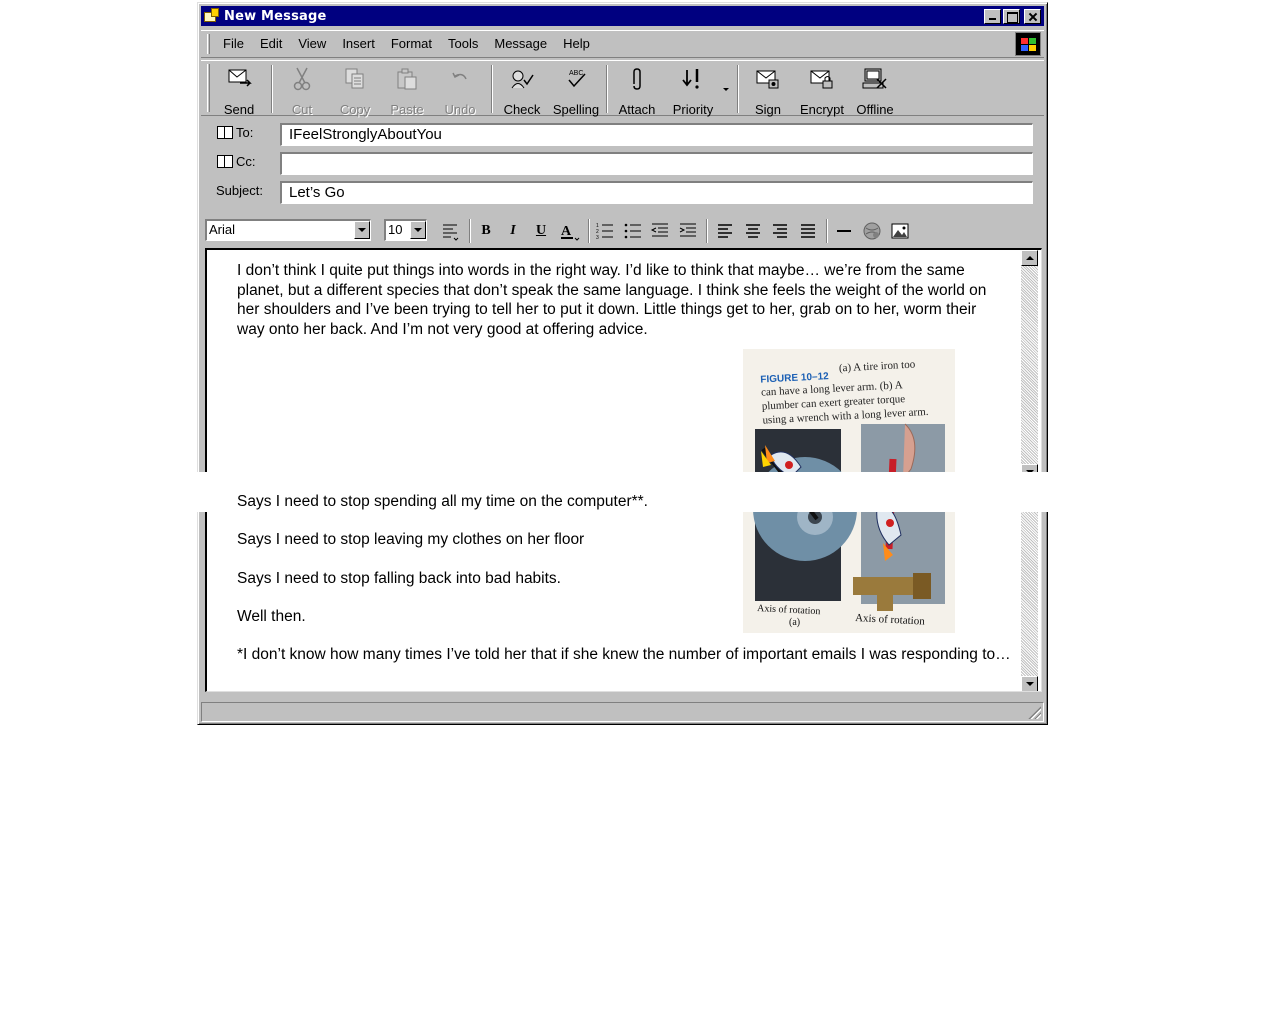 The image size is (1280, 1024). I want to click on paperclip-icon, so click(637, 79).